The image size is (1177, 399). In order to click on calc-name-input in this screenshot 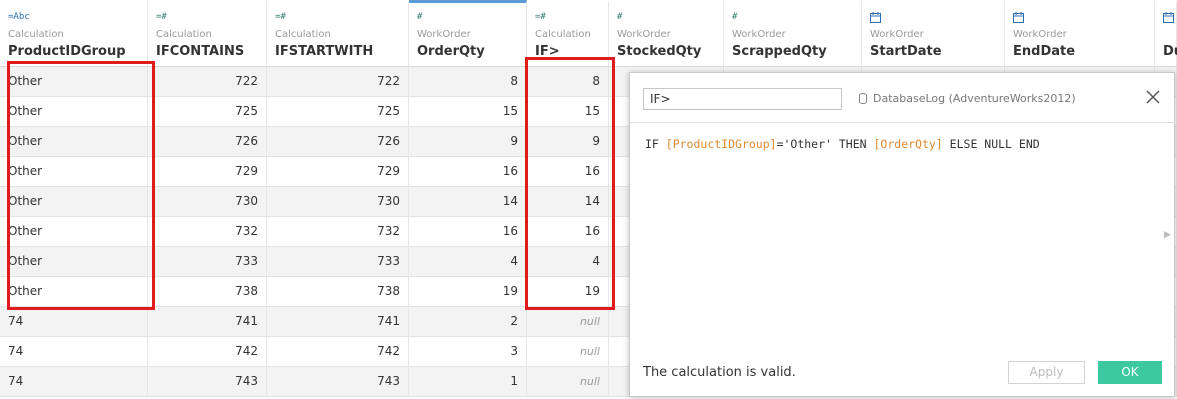, I will do `click(742, 99)`.